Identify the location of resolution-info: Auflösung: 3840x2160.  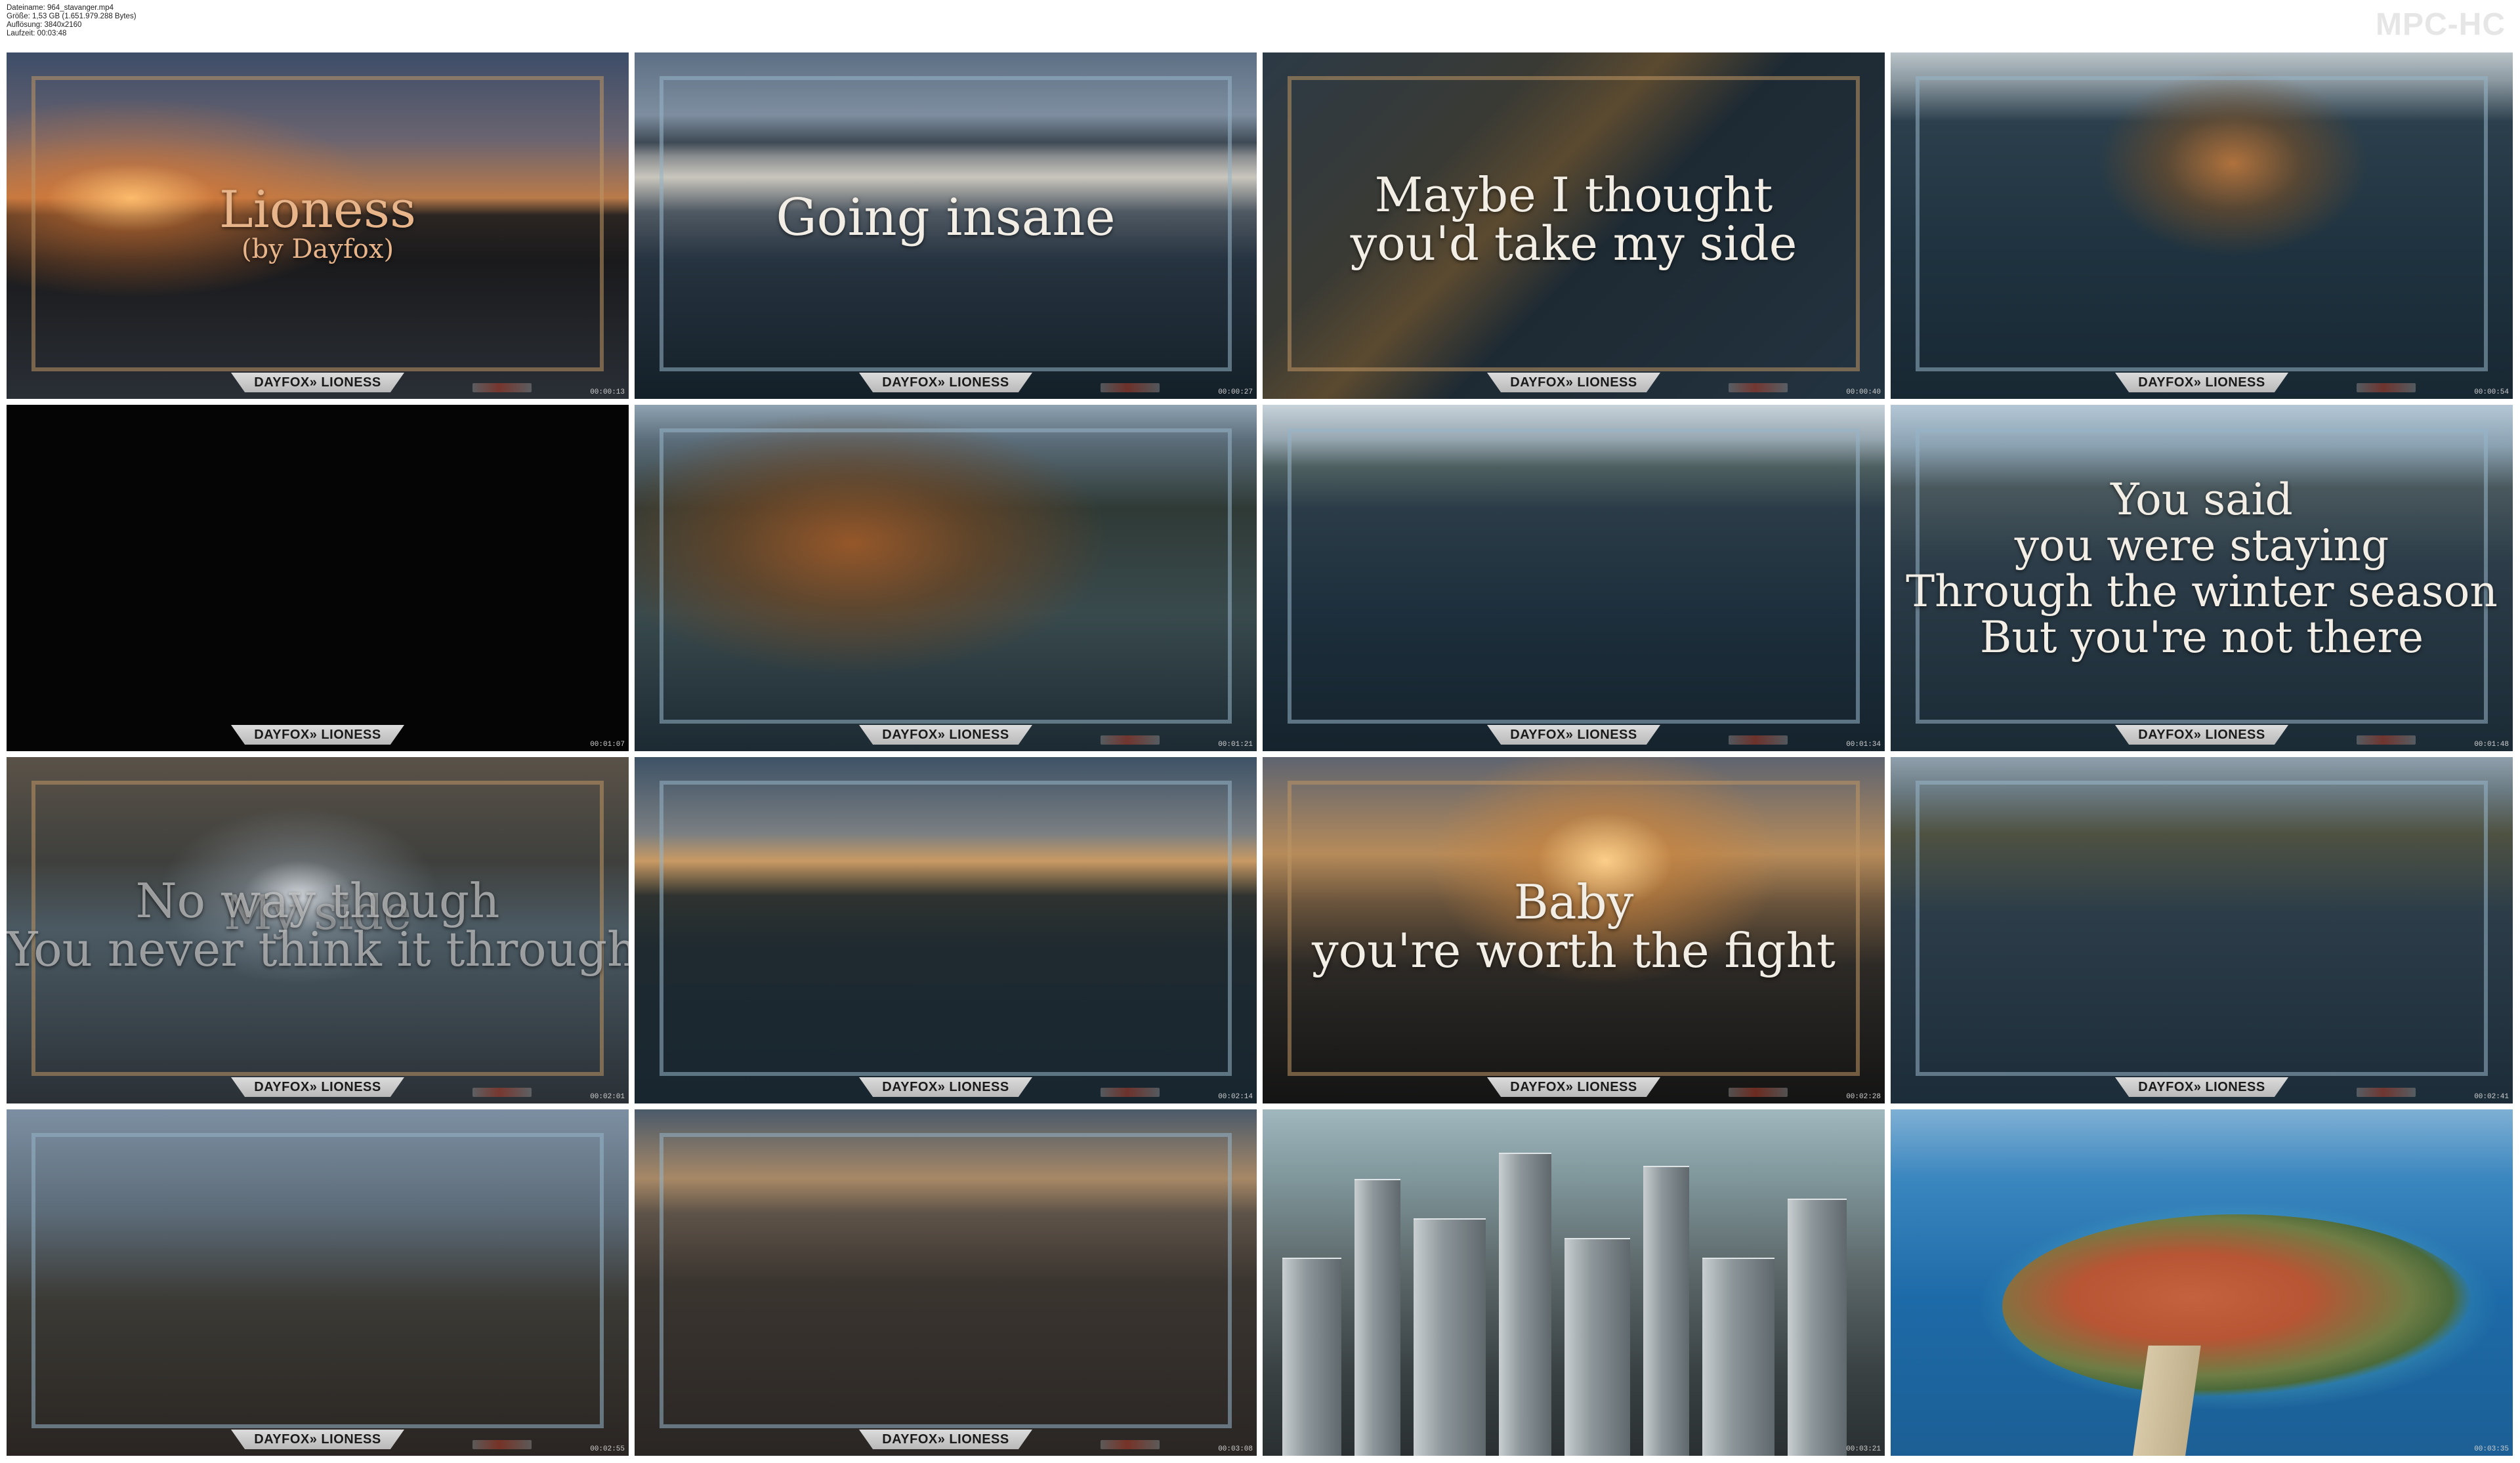
(44, 25).